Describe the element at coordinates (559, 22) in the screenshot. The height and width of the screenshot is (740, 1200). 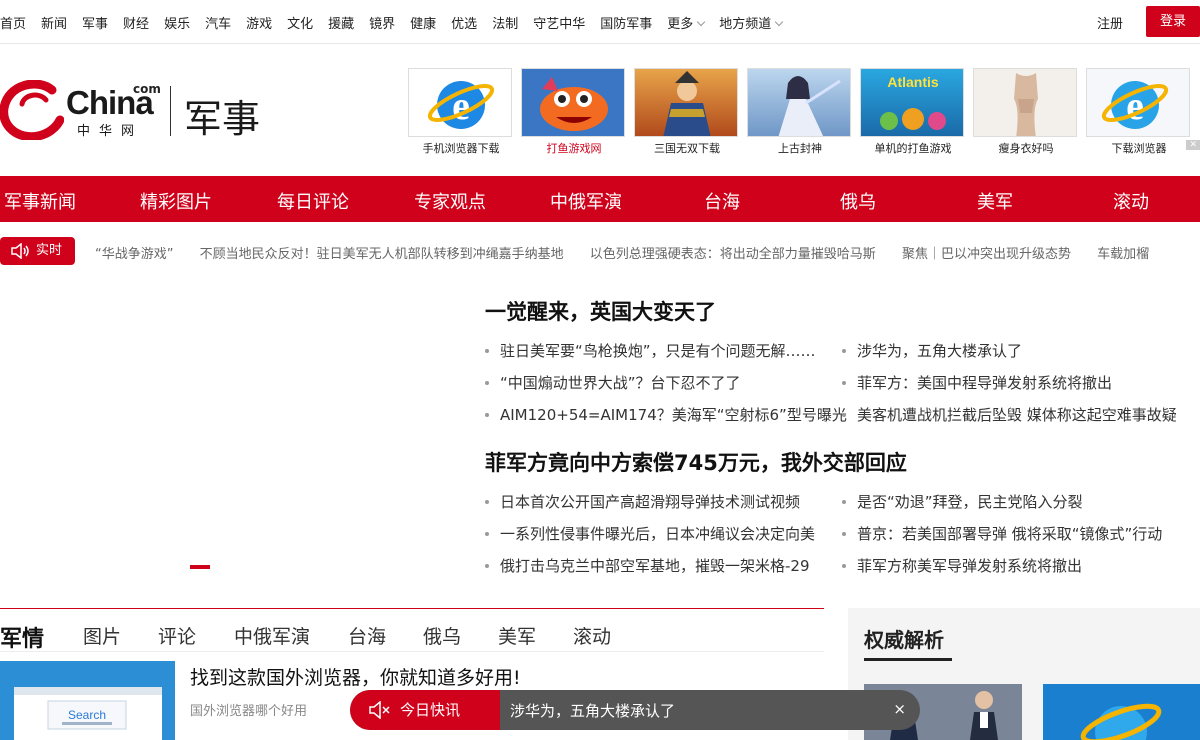
I see `top-nav-link: 守艺中华` at that location.